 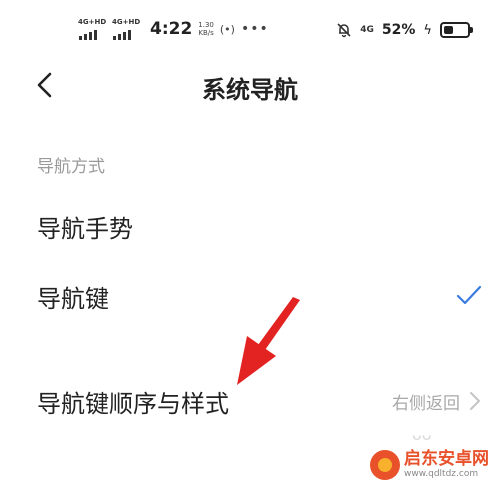 What do you see at coordinates (92, 22) in the screenshot?
I see `sim1-network-label: 4G+HD` at bounding box center [92, 22].